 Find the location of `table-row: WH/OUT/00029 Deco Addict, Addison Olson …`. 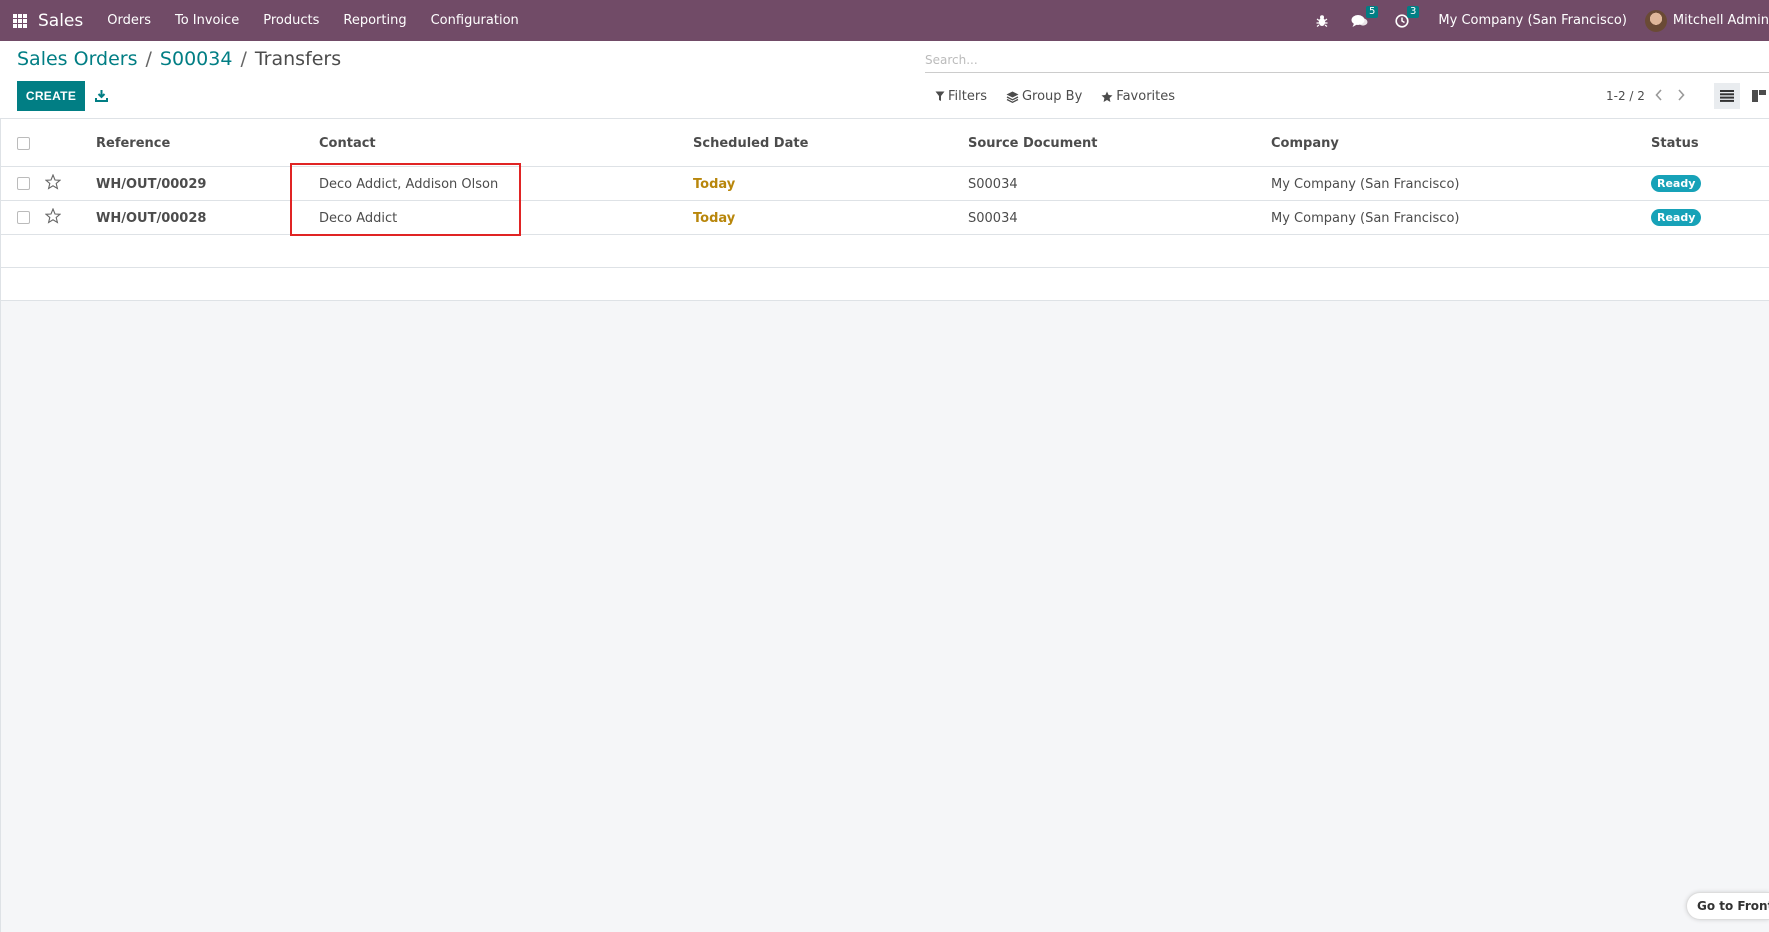

table-row: WH/OUT/00029 Deco Addict, Addison Olson … is located at coordinates (885, 184).